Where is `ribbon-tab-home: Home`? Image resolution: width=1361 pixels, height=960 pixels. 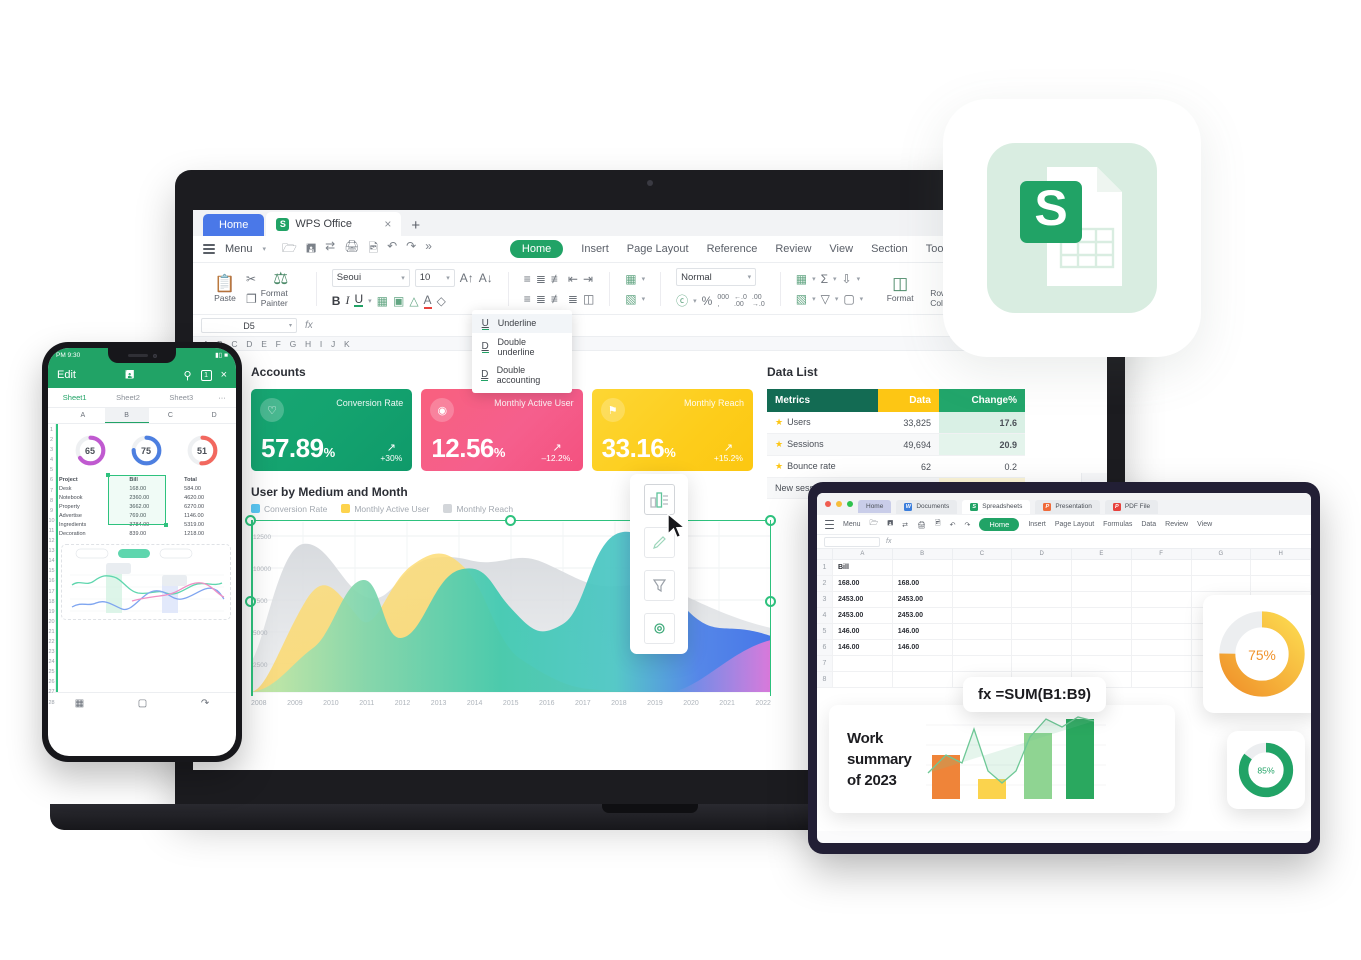
ribbon-tab-home: Home is located at coordinates (536, 249).